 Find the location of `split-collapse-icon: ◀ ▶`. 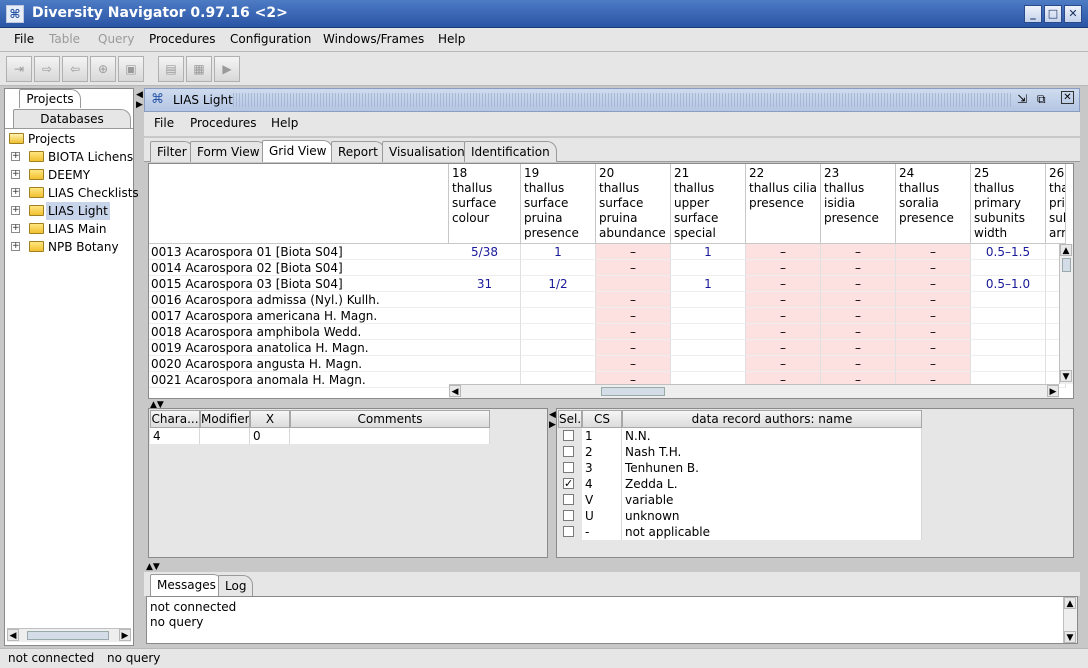

split-collapse-icon: ◀ ▶ is located at coordinates (139, 102).